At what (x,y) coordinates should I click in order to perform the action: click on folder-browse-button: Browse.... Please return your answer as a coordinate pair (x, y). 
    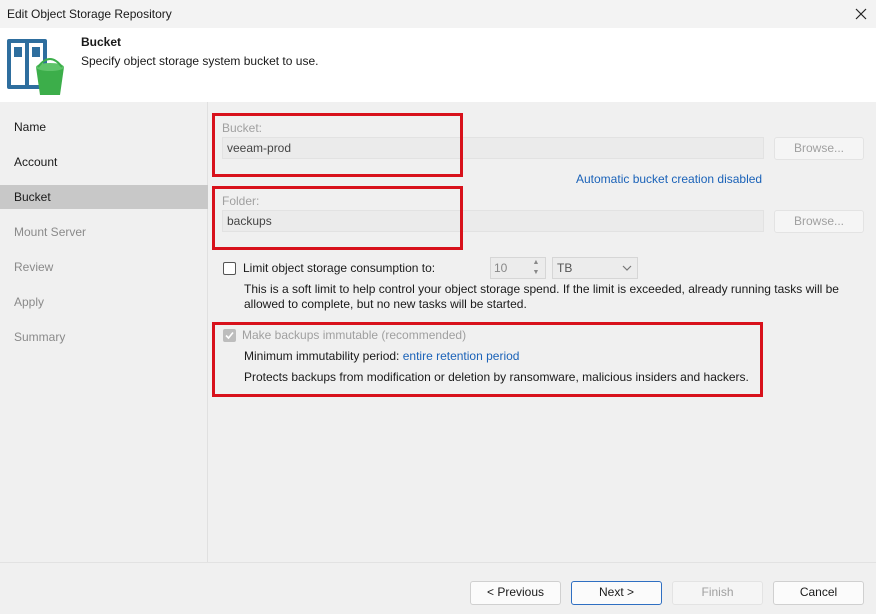
    Looking at the image, I should click on (819, 221).